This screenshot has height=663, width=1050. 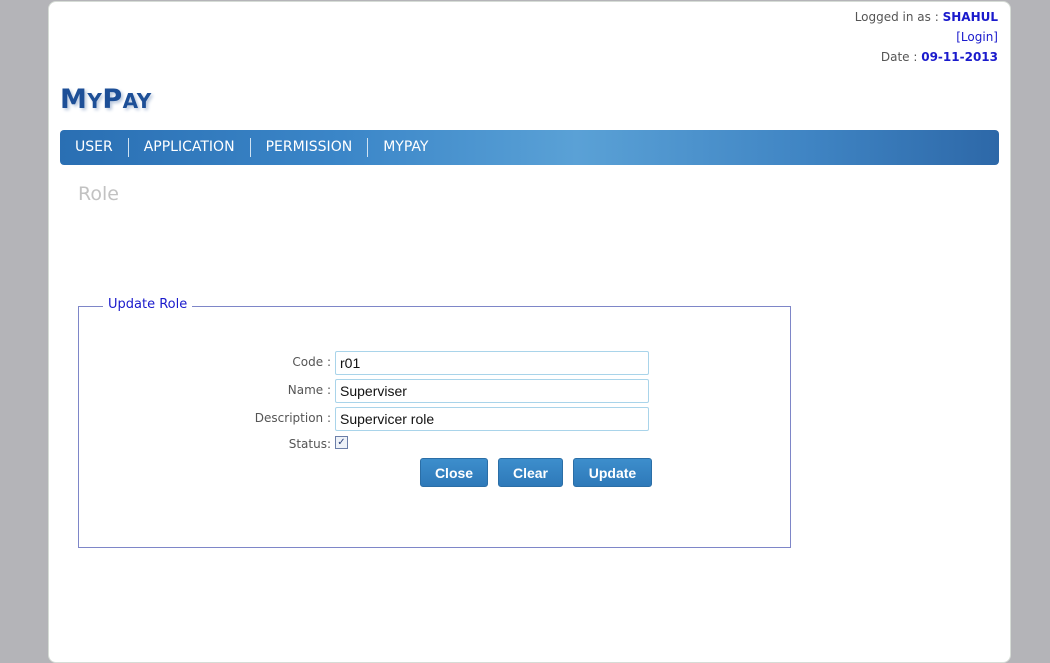 I want to click on description-row: Description :, so click(x=434, y=419).